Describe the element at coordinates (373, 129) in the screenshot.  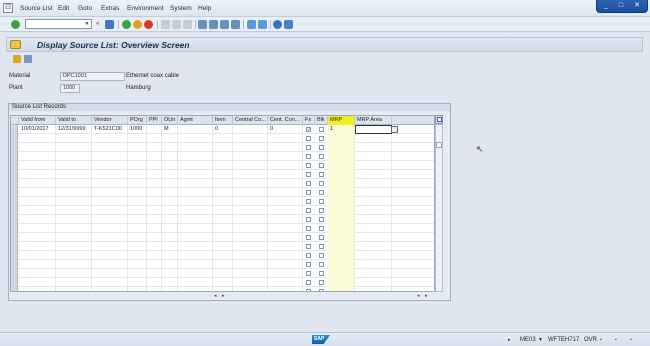
I see `cell-mrp-area` at that location.